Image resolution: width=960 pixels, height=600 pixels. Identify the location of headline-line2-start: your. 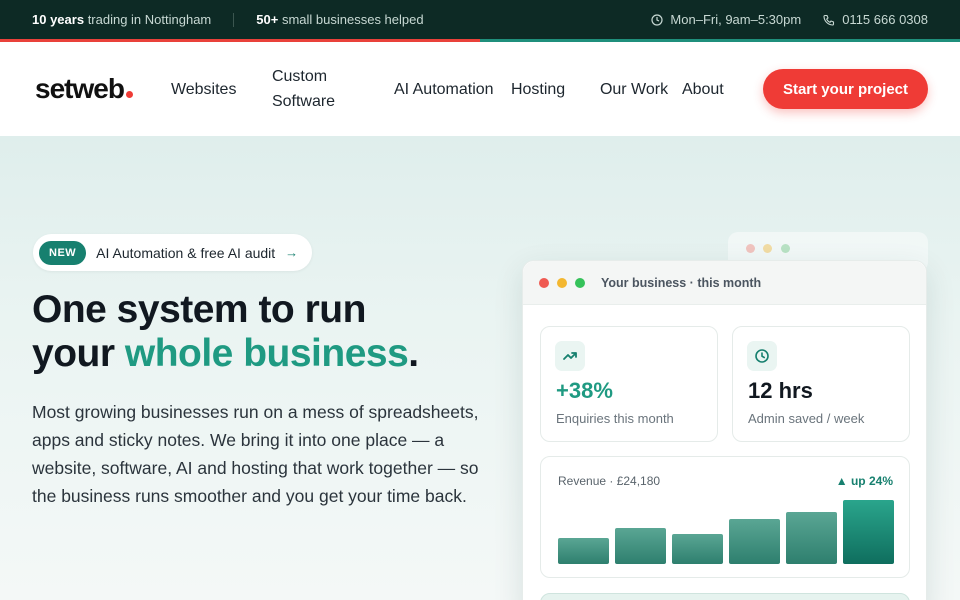
(78, 353).